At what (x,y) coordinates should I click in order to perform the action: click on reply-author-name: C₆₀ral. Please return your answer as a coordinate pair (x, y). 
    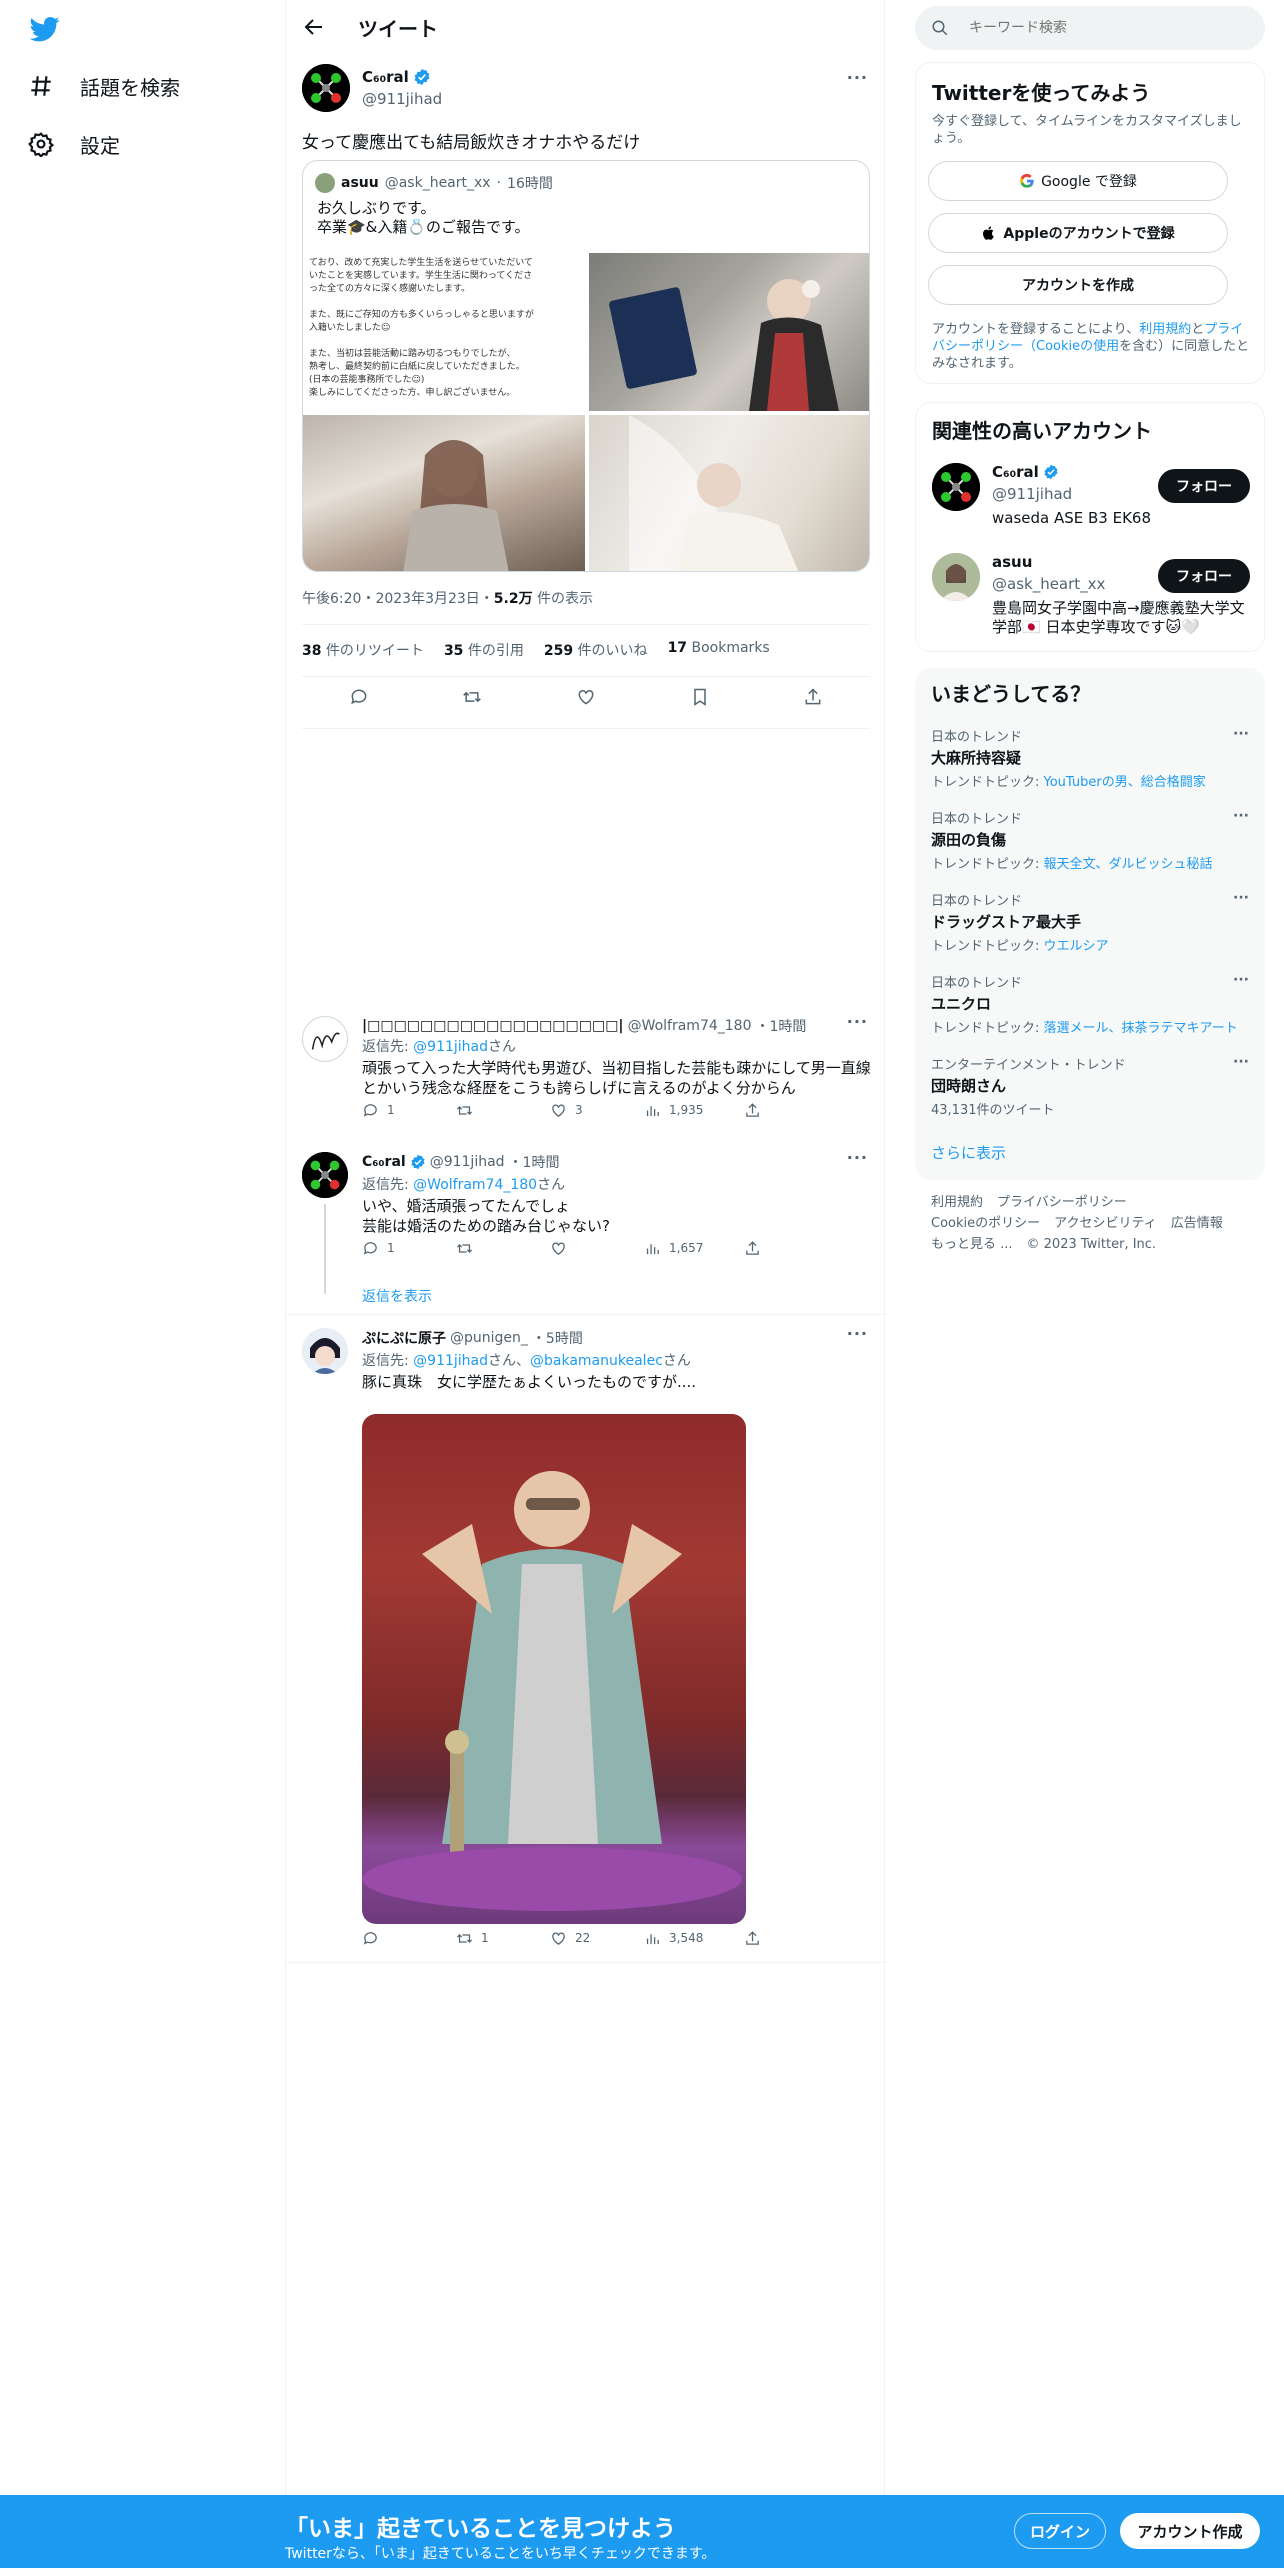
    Looking at the image, I should click on (384, 1162).